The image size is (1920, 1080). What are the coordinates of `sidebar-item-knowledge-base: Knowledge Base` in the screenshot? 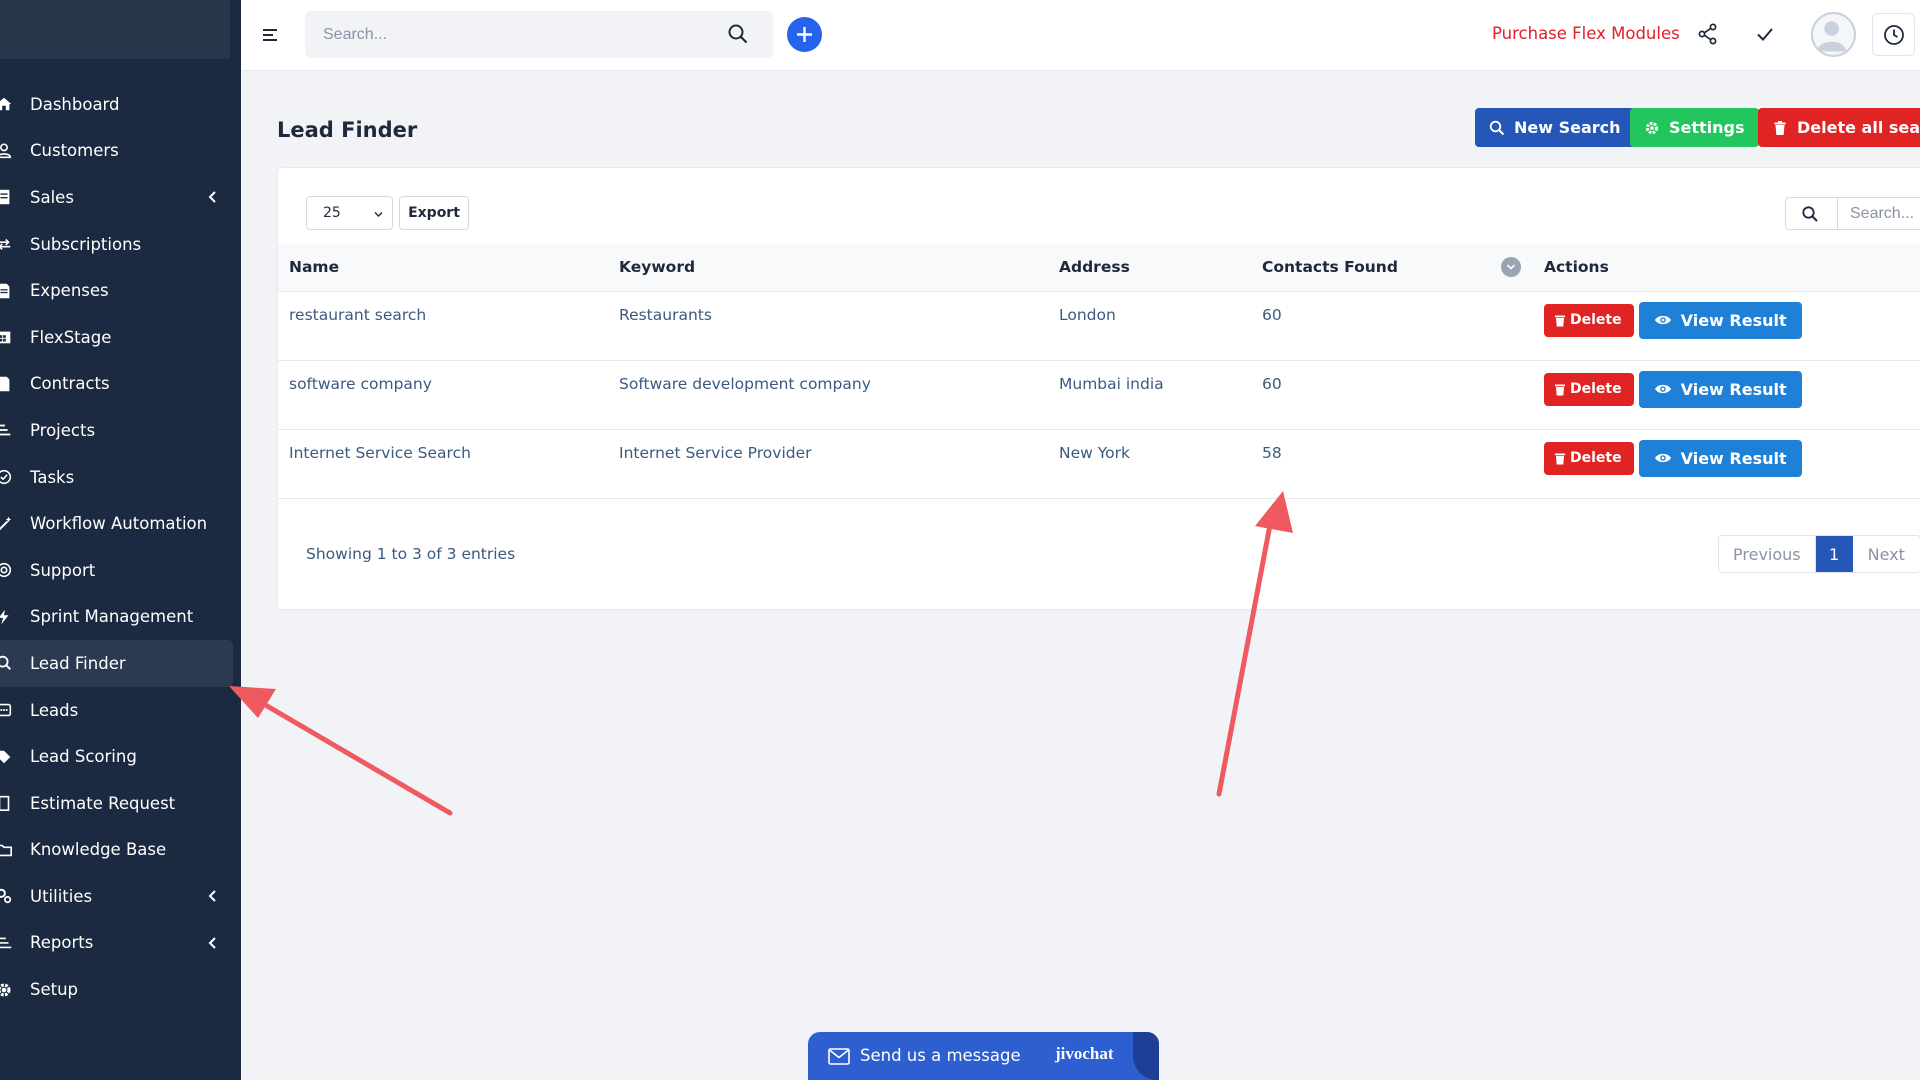 It's located at (120, 850).